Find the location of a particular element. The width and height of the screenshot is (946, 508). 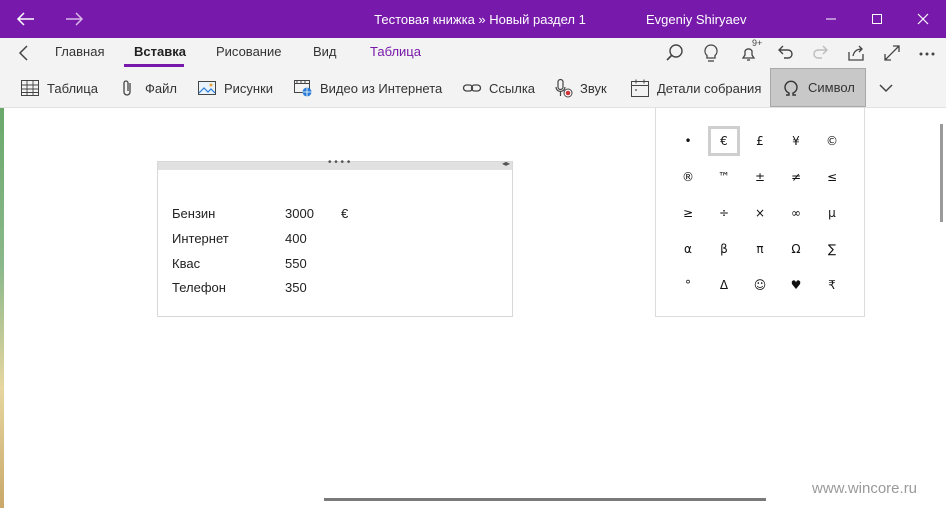

insert-symbol-button: Символ is located at coordinates (818, 87).